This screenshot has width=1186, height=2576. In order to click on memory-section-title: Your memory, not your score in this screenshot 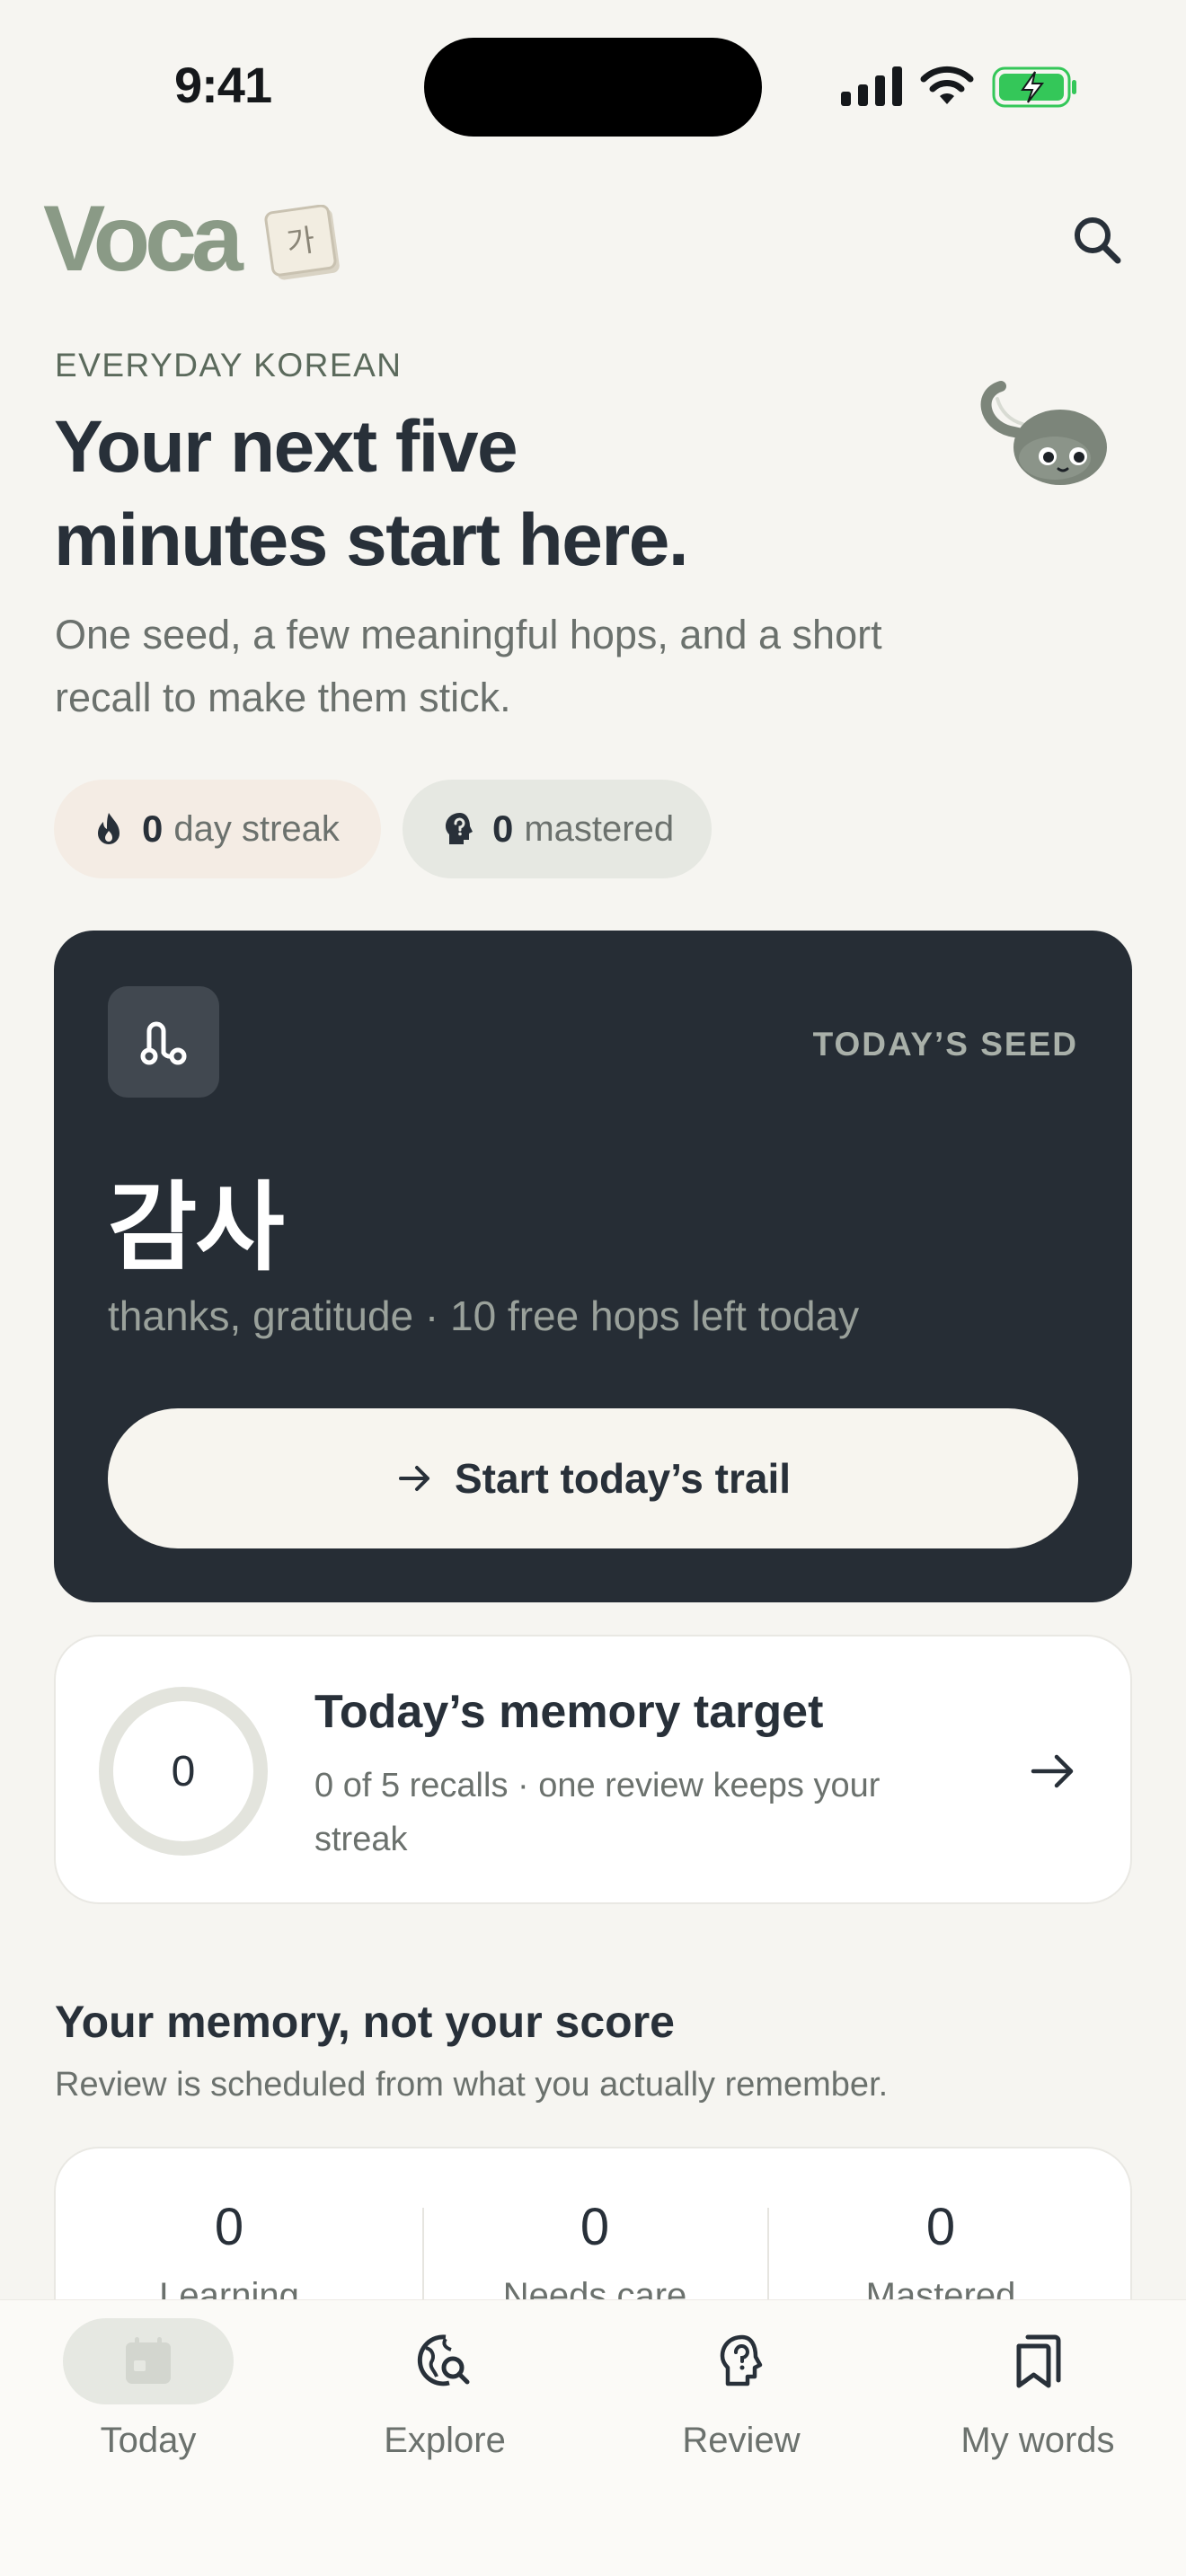, I will do `click(365, 2022)`.